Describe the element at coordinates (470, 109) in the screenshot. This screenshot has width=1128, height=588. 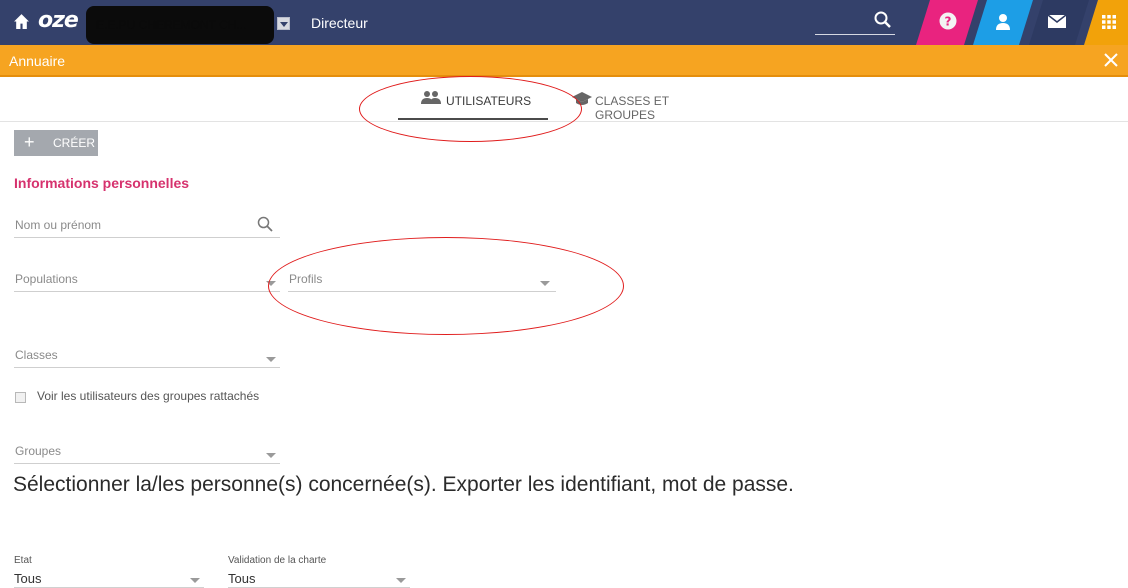
I see `annotation-ellipse-users-tab` at that location.